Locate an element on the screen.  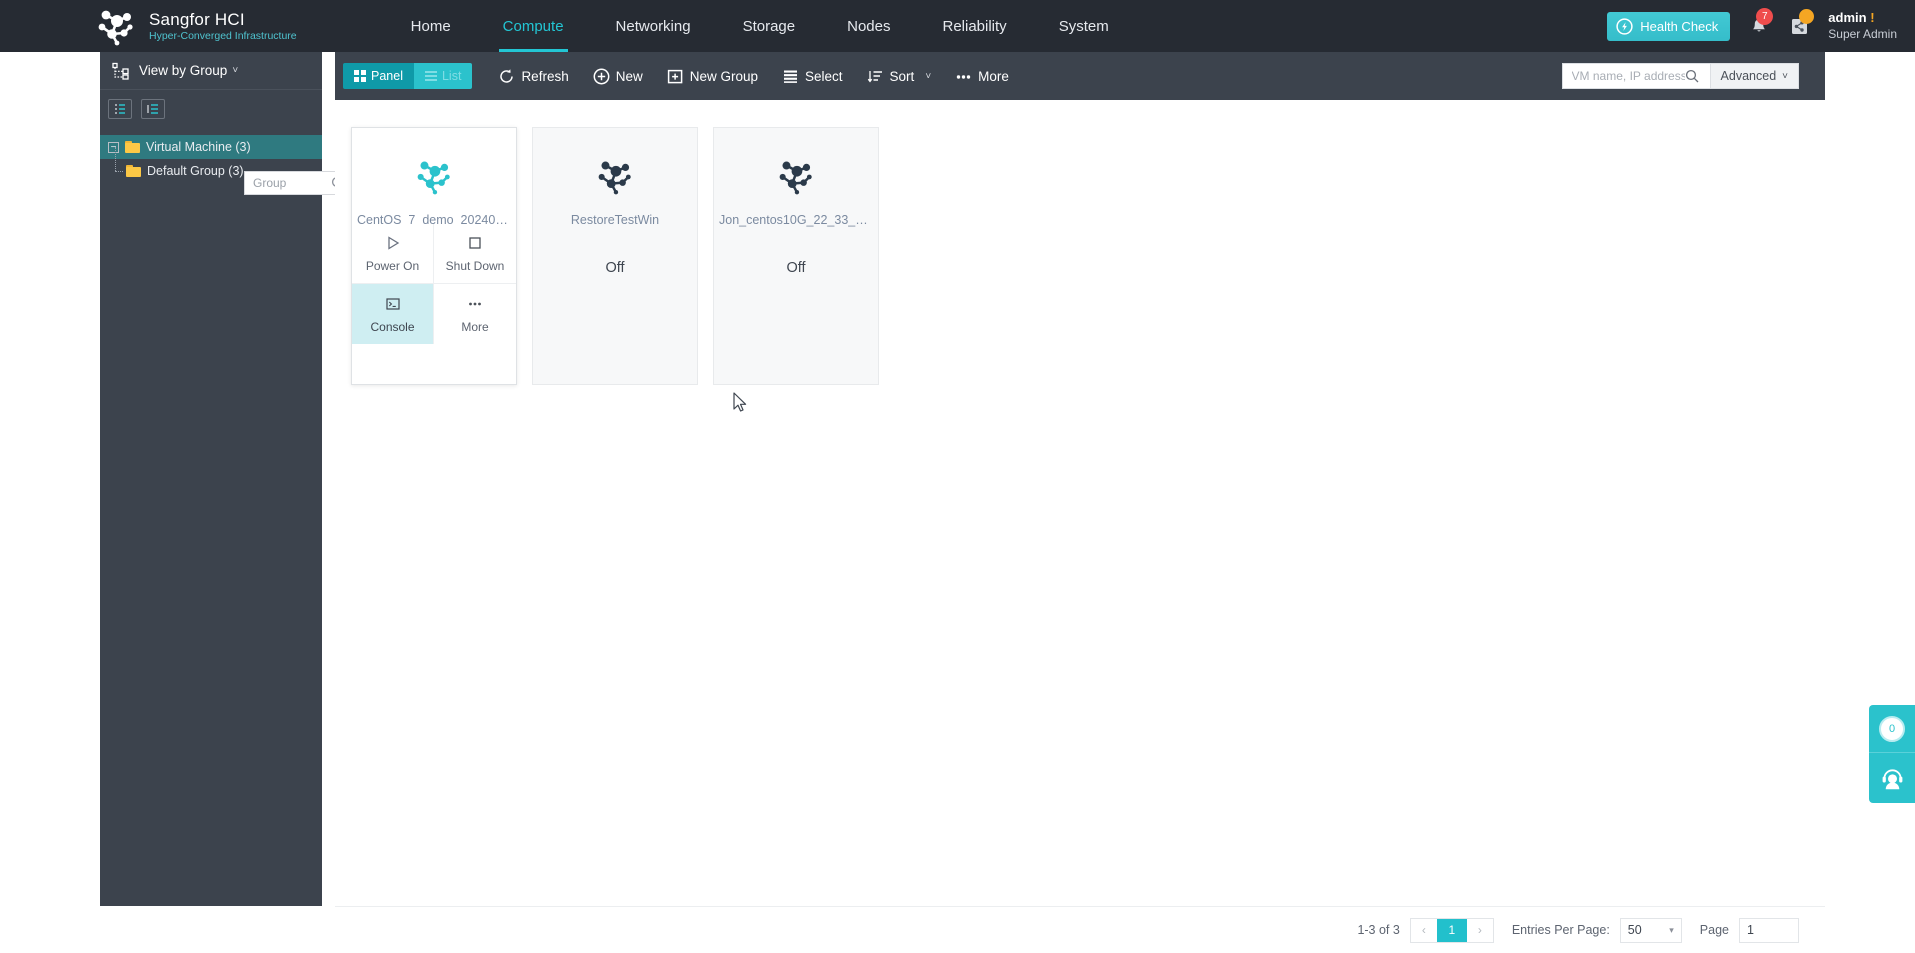
pager: ‹ 1 › is located at coordinates (1451, 930).